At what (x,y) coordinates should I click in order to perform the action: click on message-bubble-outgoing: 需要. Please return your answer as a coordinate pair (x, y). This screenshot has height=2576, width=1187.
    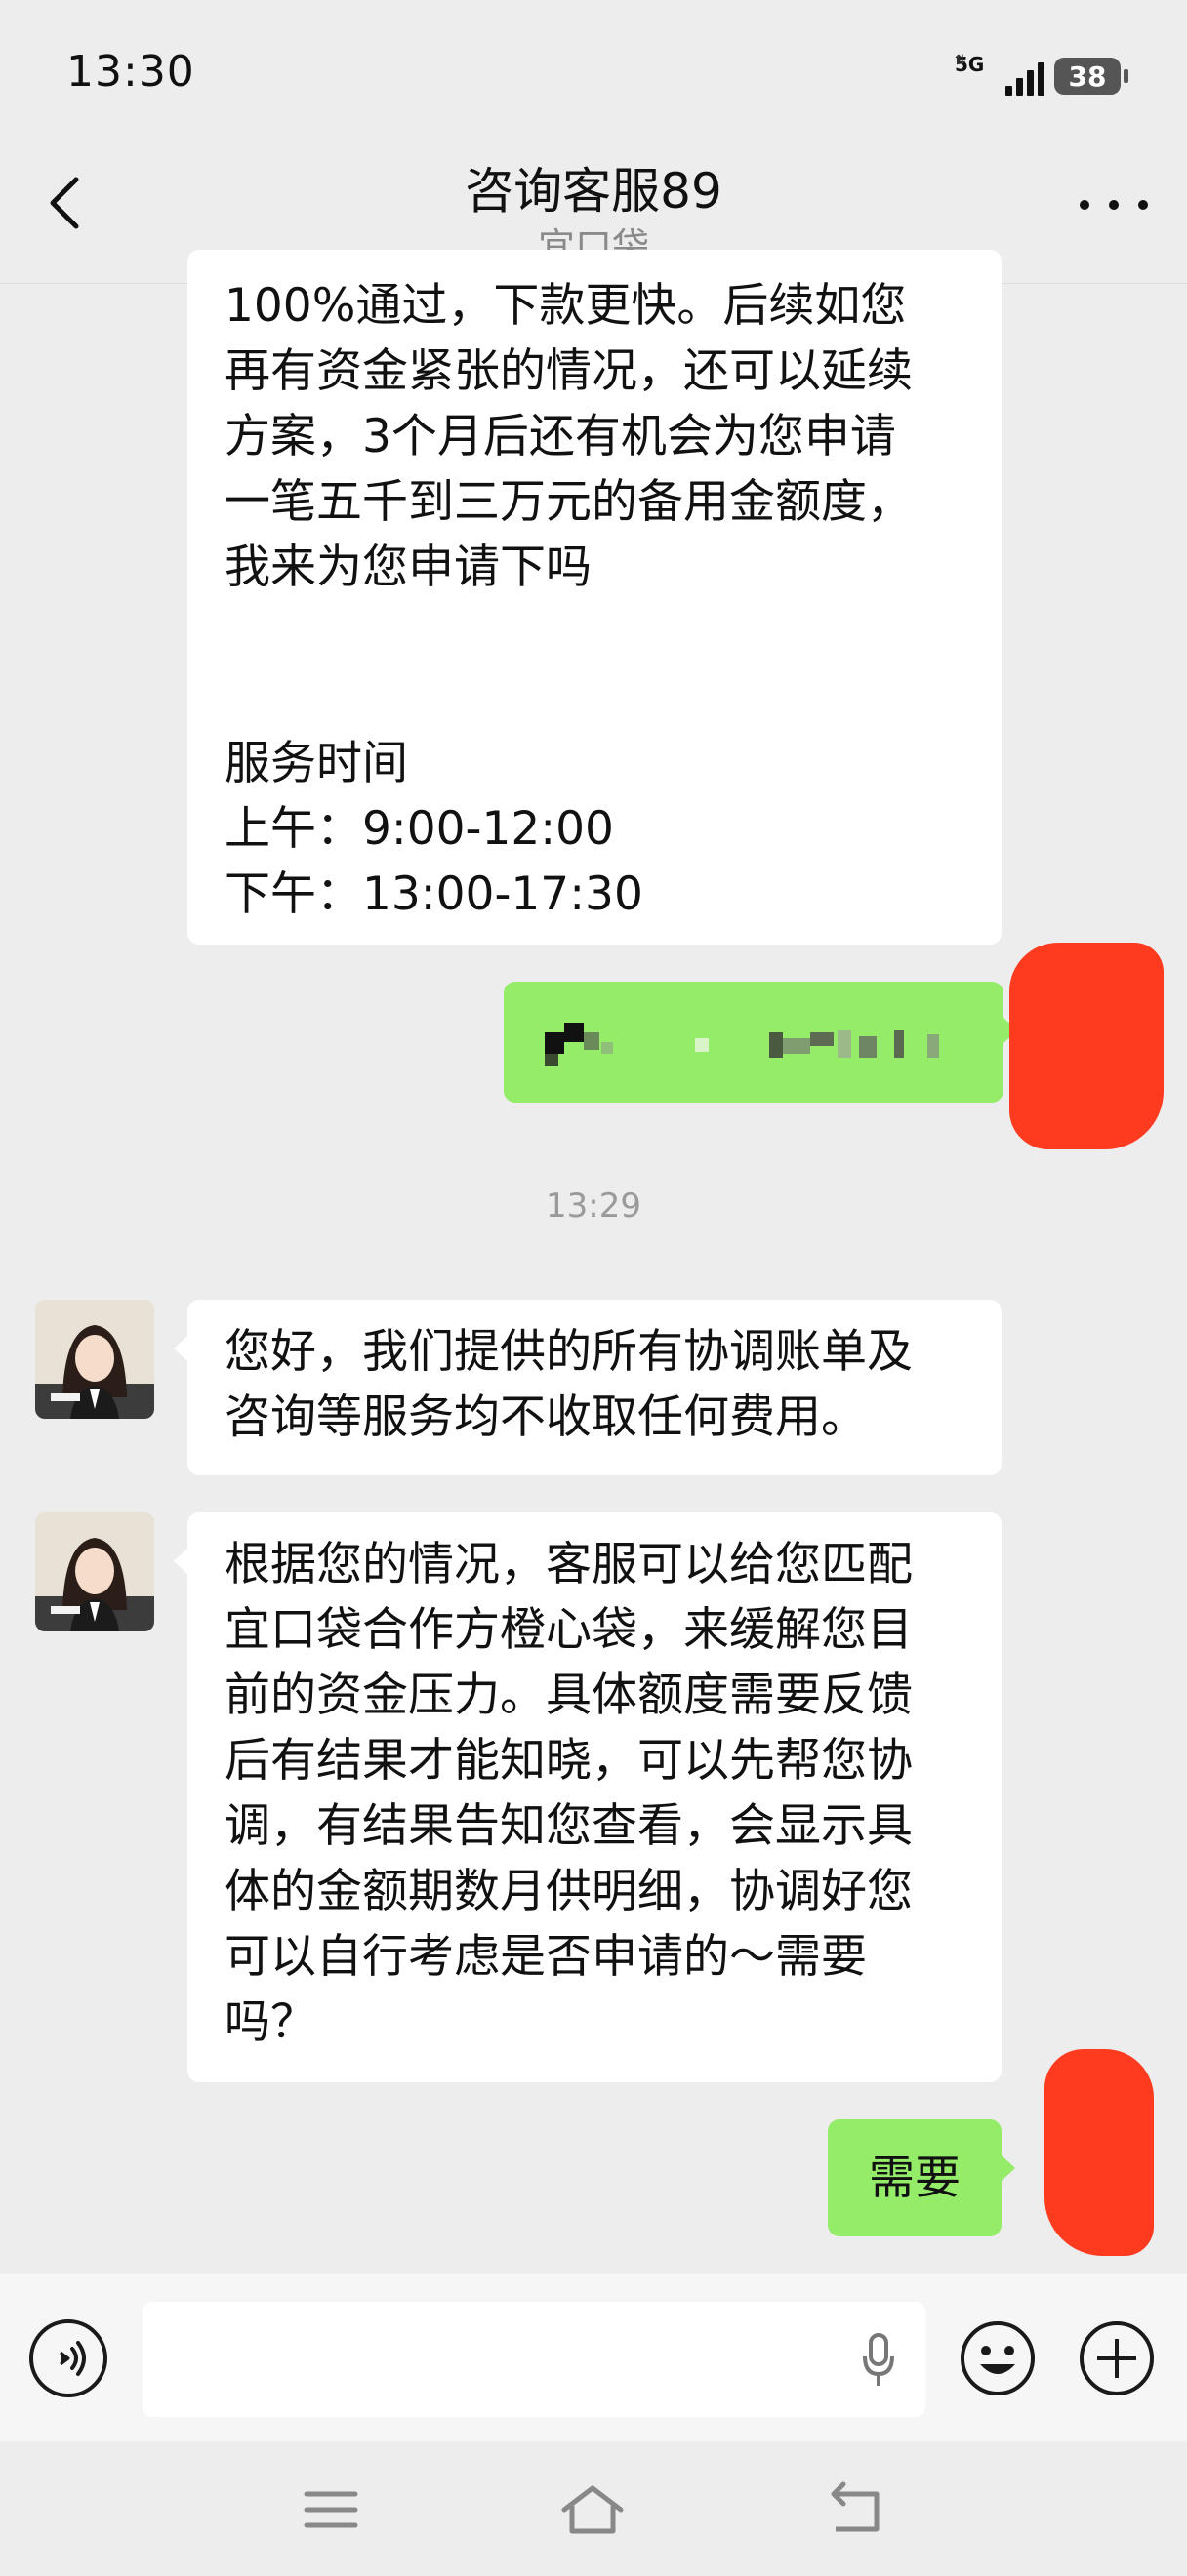
    Looking at the image, I should click on (921, 2177).